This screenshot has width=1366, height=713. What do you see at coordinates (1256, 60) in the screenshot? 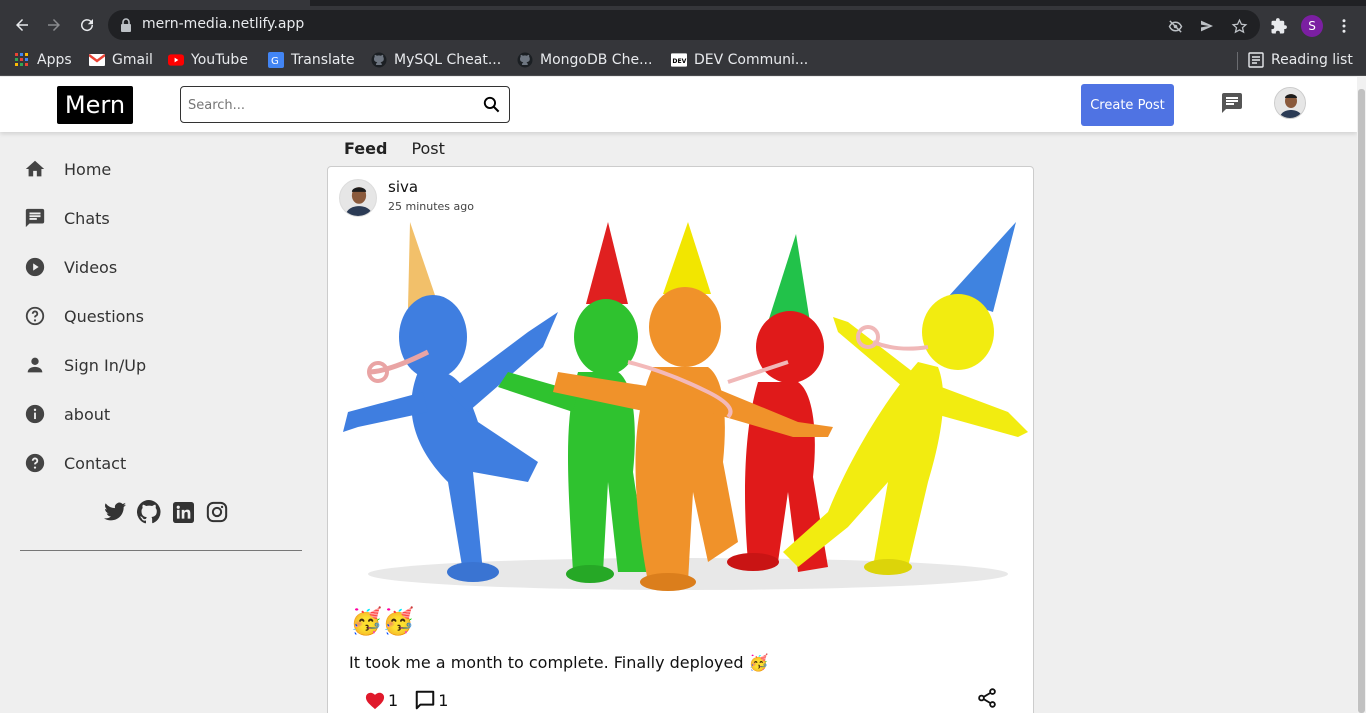
I see `reading-list-icon` at bounding box center [1256, 60].